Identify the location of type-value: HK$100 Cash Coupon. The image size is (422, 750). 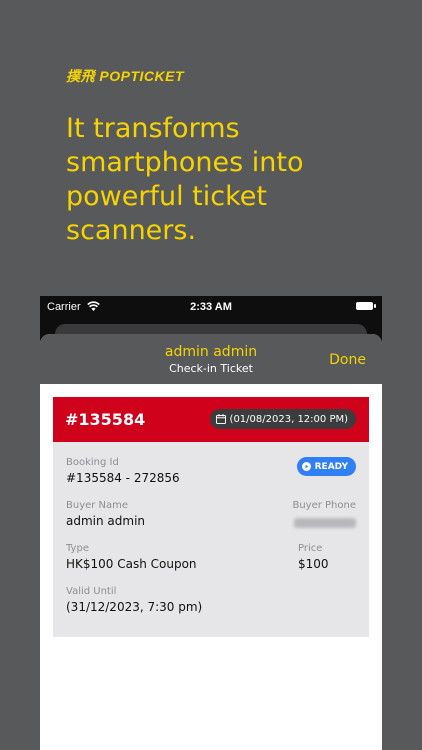
(131, 564).